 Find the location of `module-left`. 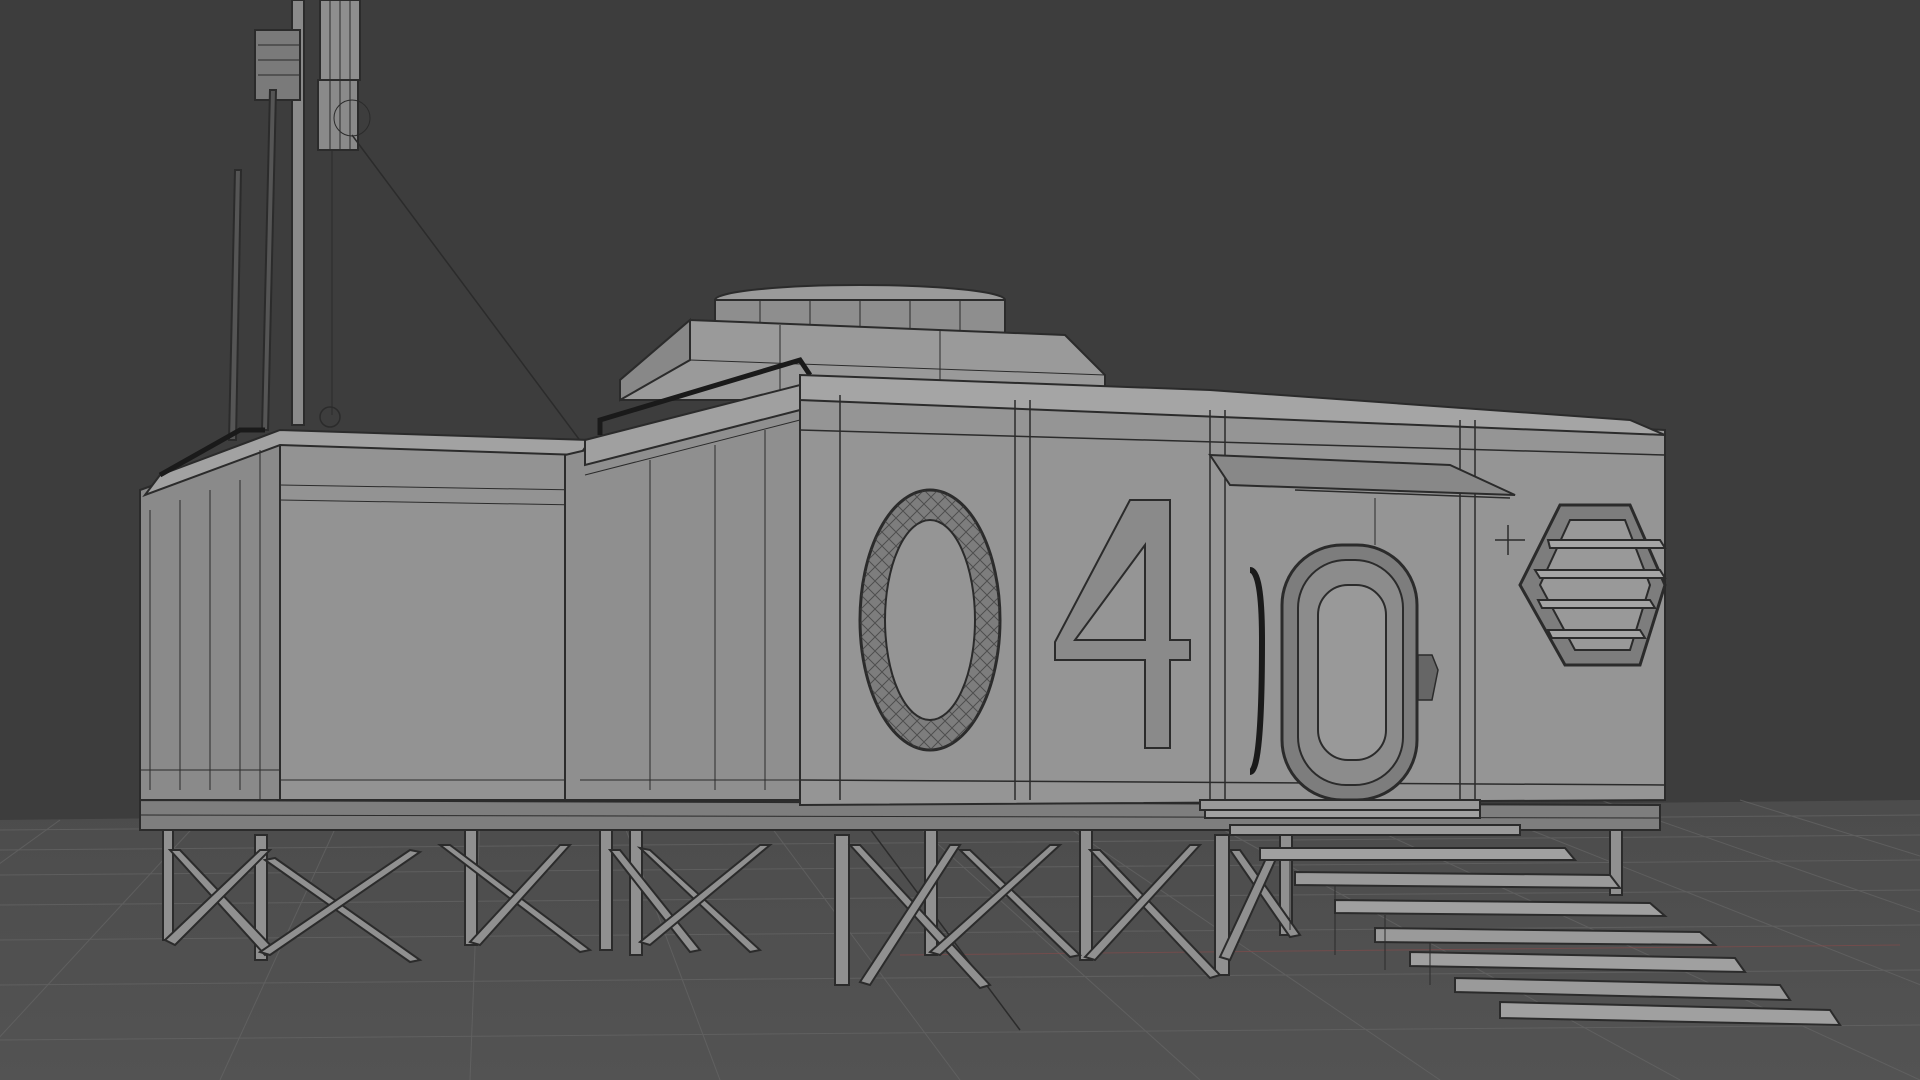

module-left is located at coordinates (365, 614).